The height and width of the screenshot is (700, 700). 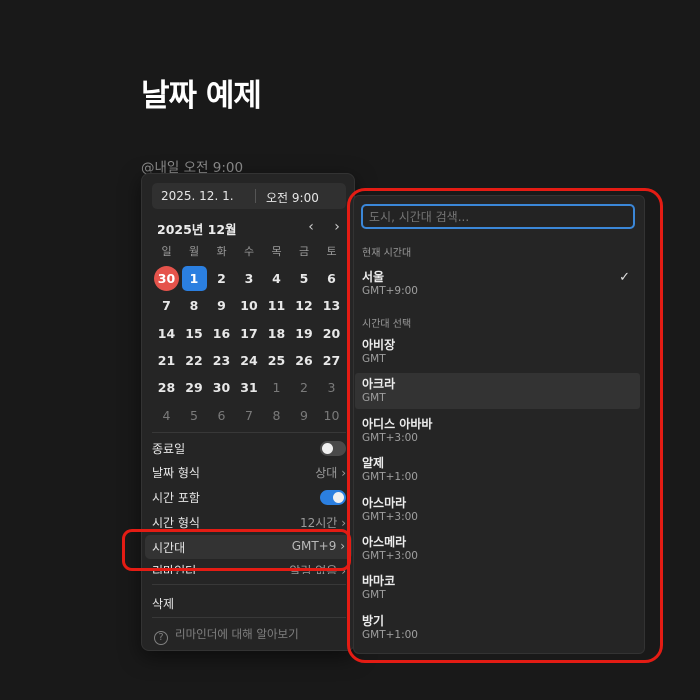 I want to click on help-link: ? 리마인더에 대해 알아보기, so click(x=226, y=635).